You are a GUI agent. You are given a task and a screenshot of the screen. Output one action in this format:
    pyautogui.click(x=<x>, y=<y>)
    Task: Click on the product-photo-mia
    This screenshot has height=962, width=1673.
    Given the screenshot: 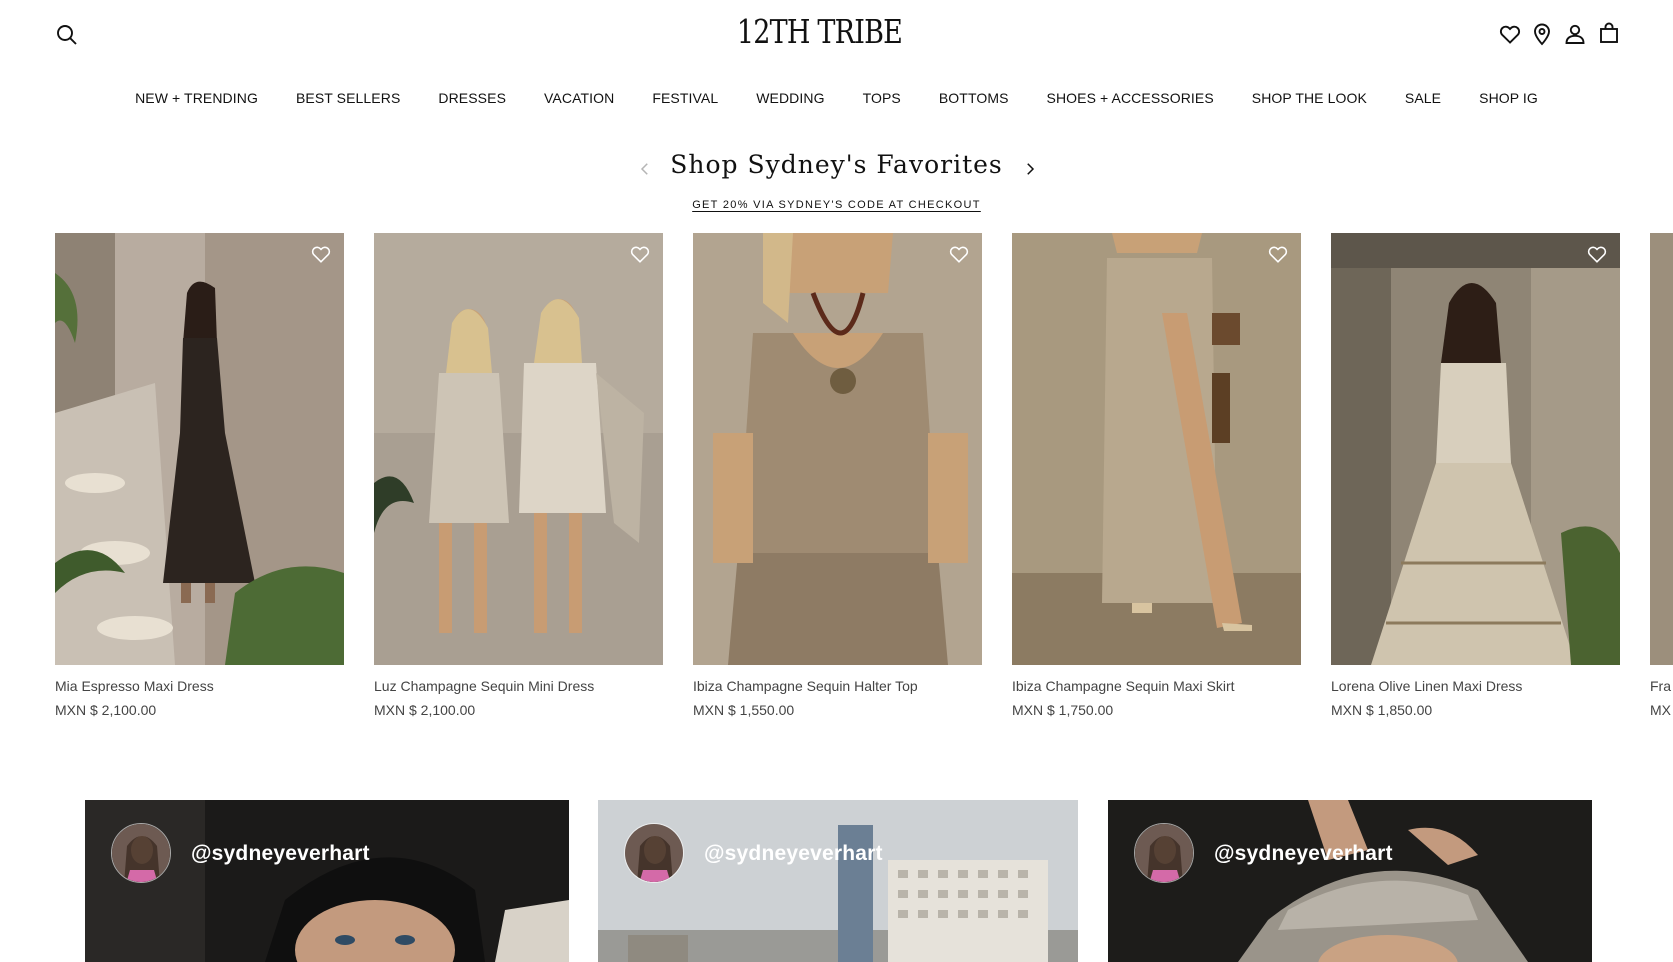 What is the action you would take?
    pyautogui.click(x=199, y=449)
    